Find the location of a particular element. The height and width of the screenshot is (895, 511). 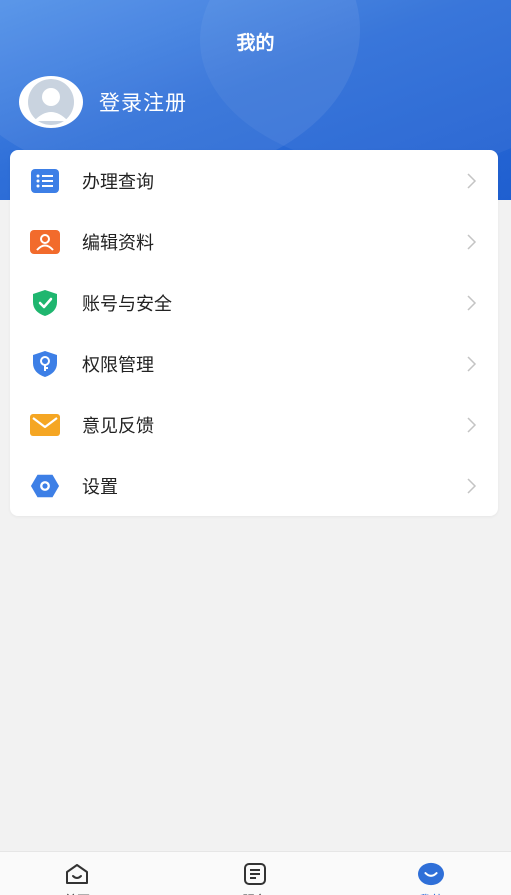

smile-icon is located at coordinates (431, 874).